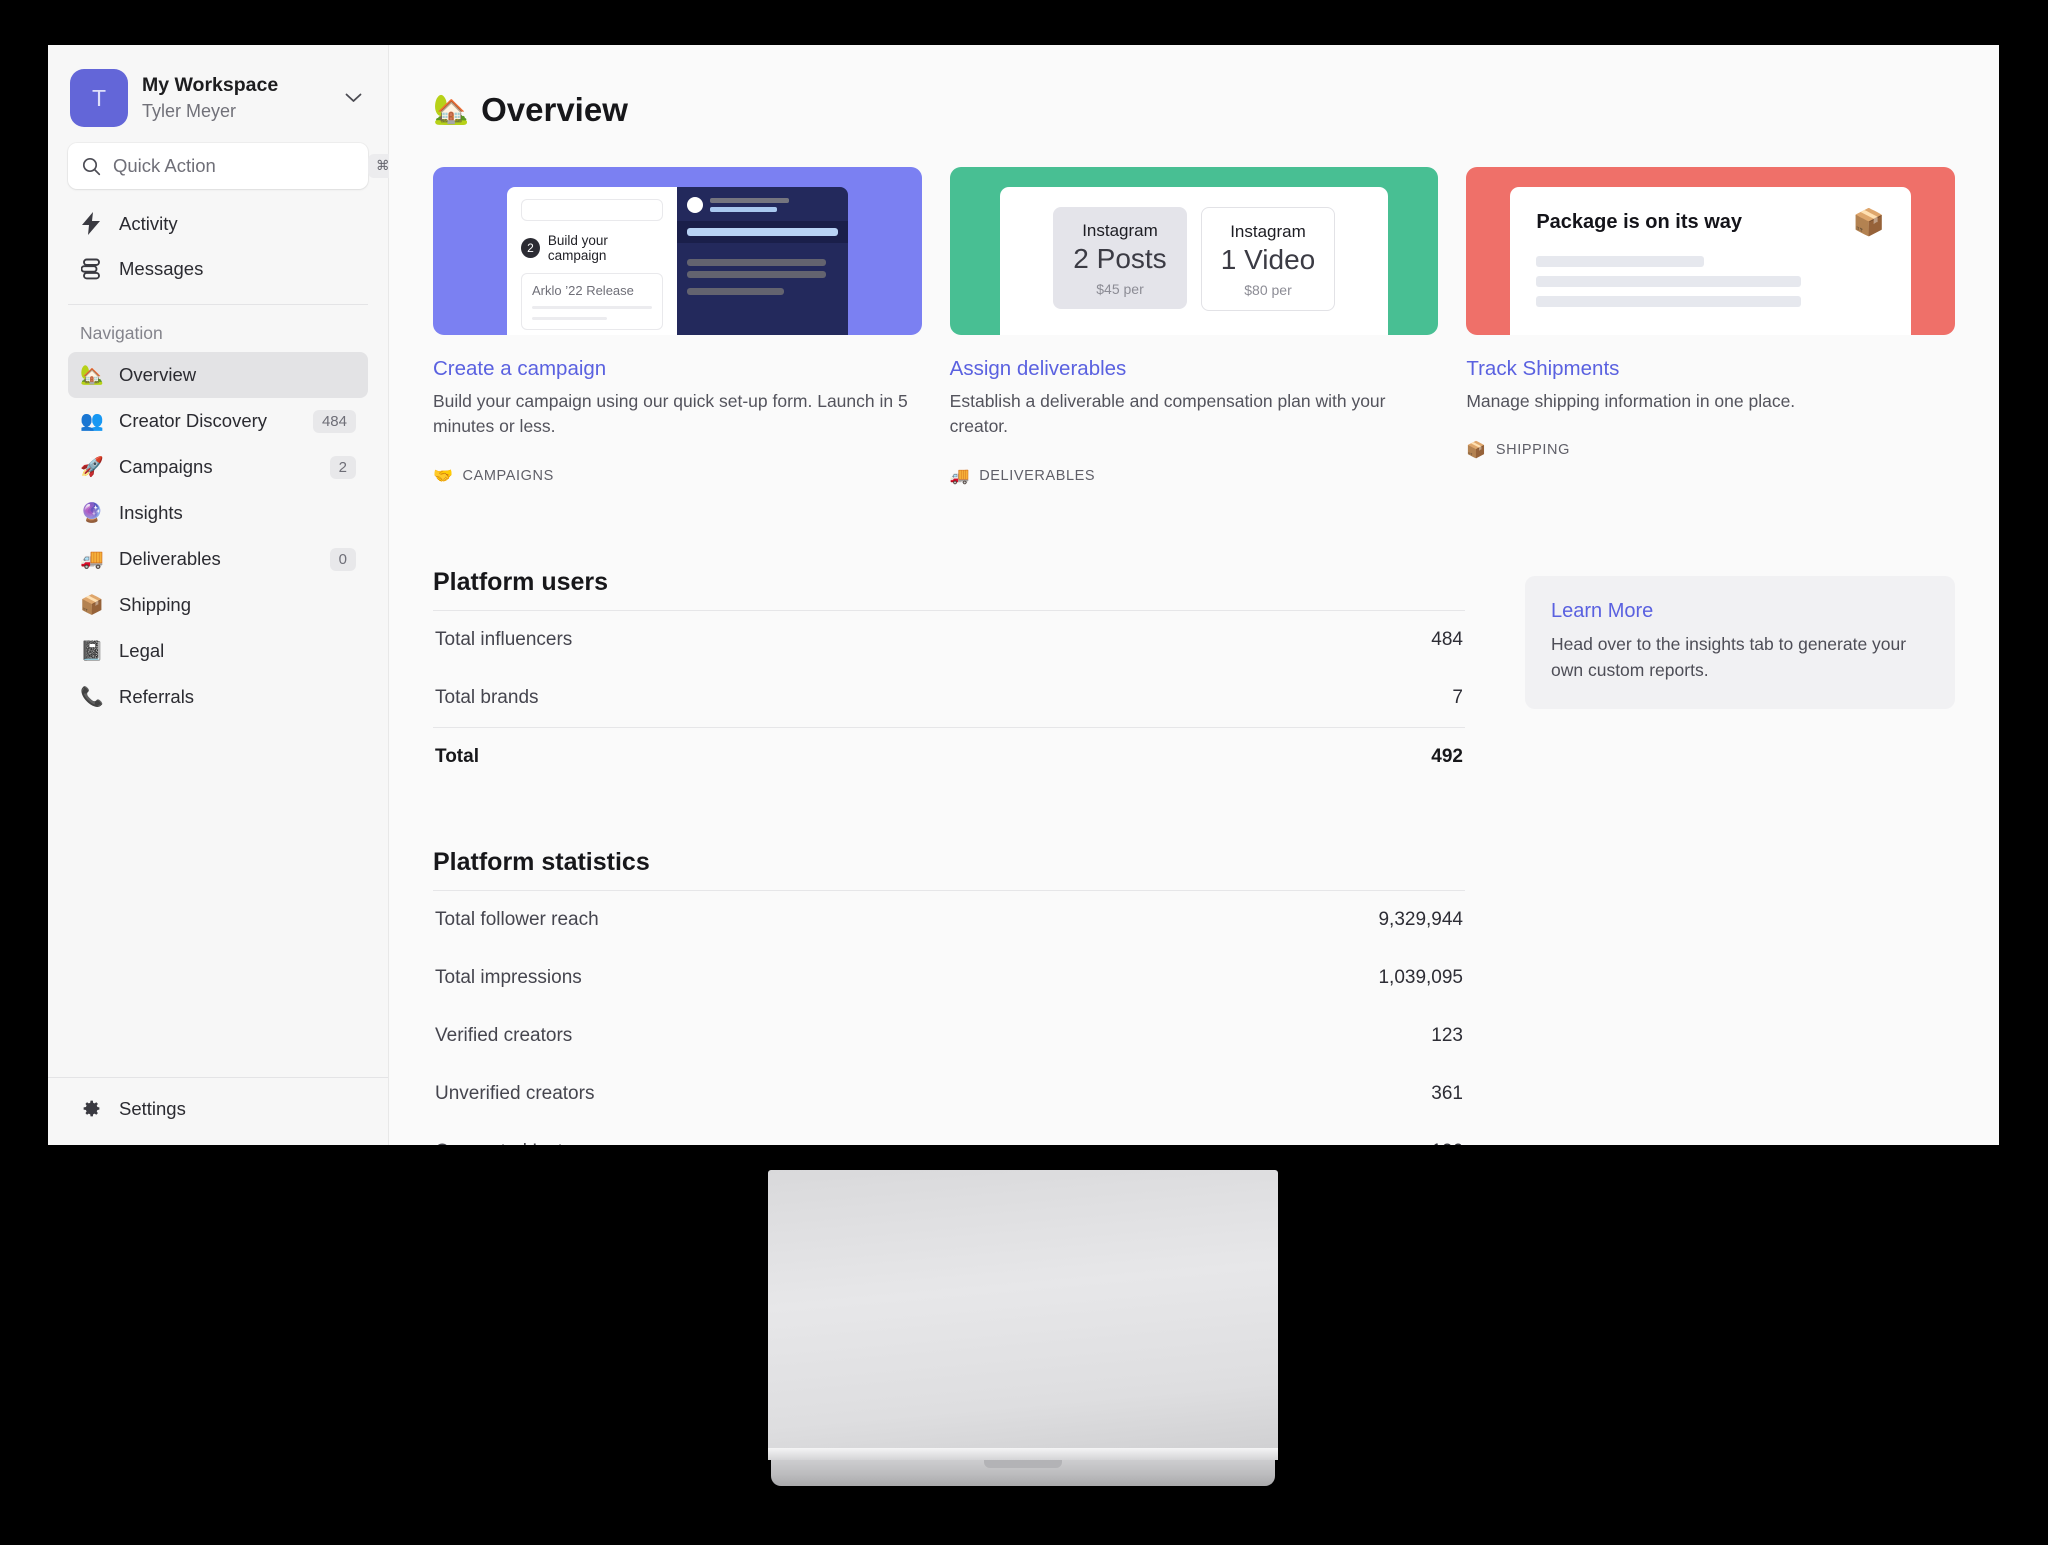 The image size is (2048, 1545). I want to click on table-row: Total impressions 1,039,095, so click(949, 978).